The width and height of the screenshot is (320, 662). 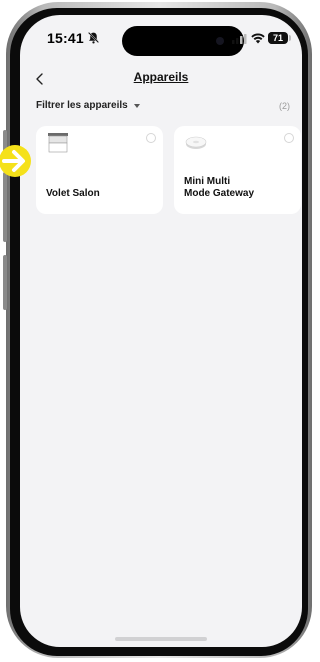 What do you see at coordinates (284, 106) in the screenshot?
I see `device-count: (2)` at bounding box center [284, 106].